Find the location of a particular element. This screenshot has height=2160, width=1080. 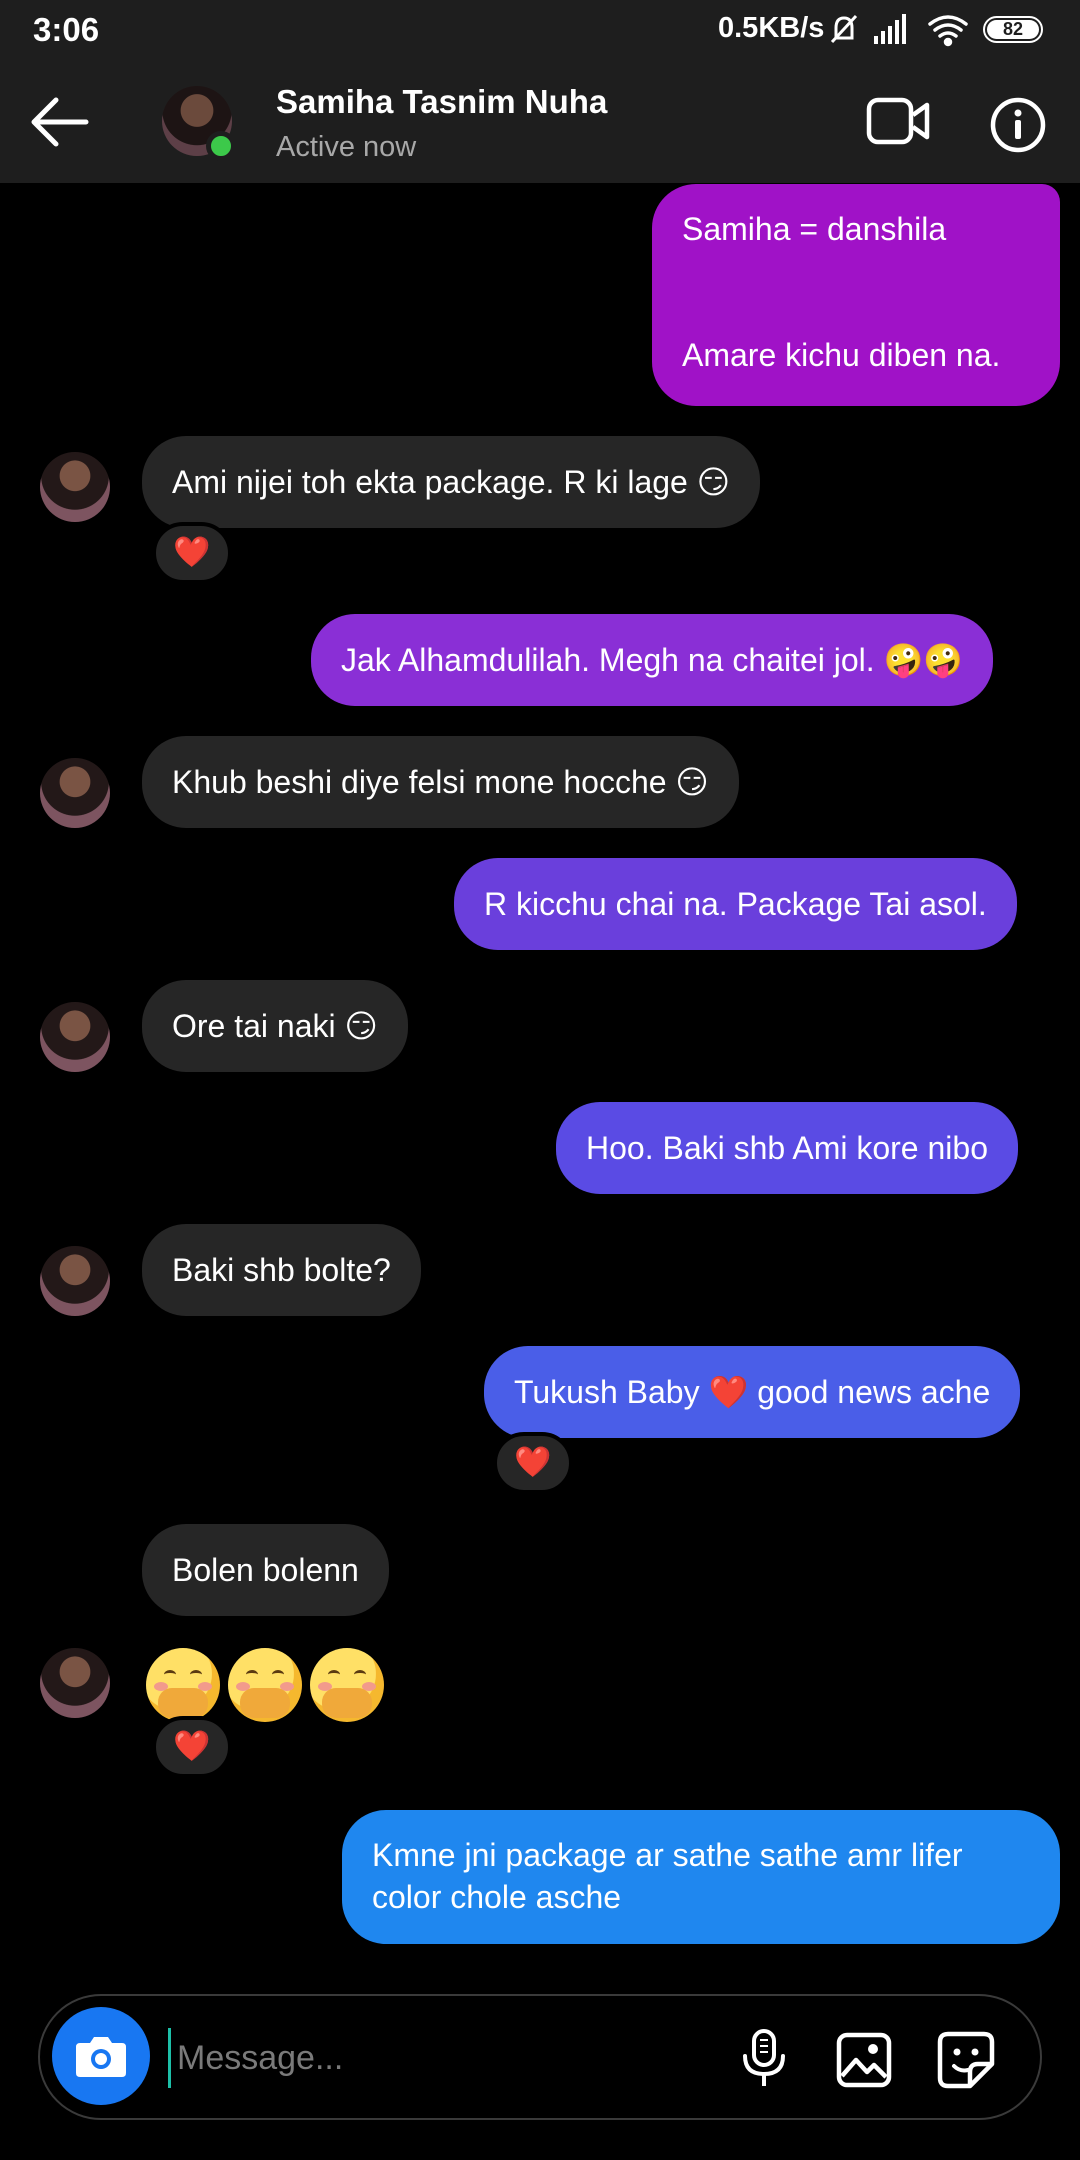

emoji-message: 🤭🤭🤭 is located at coordinates (267, 1686).